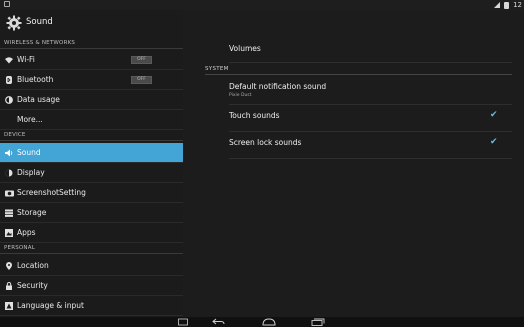 This screenshot has width=524, height=327. I want to click on wifi-toggle: OFF, so click(141, 60).